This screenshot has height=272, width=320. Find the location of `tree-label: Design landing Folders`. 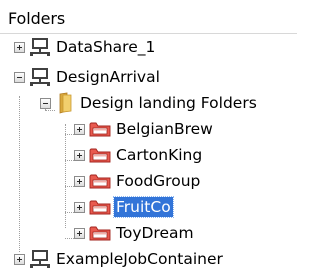

tree-label: Design landing Folders is located at coordinates (168, 103).